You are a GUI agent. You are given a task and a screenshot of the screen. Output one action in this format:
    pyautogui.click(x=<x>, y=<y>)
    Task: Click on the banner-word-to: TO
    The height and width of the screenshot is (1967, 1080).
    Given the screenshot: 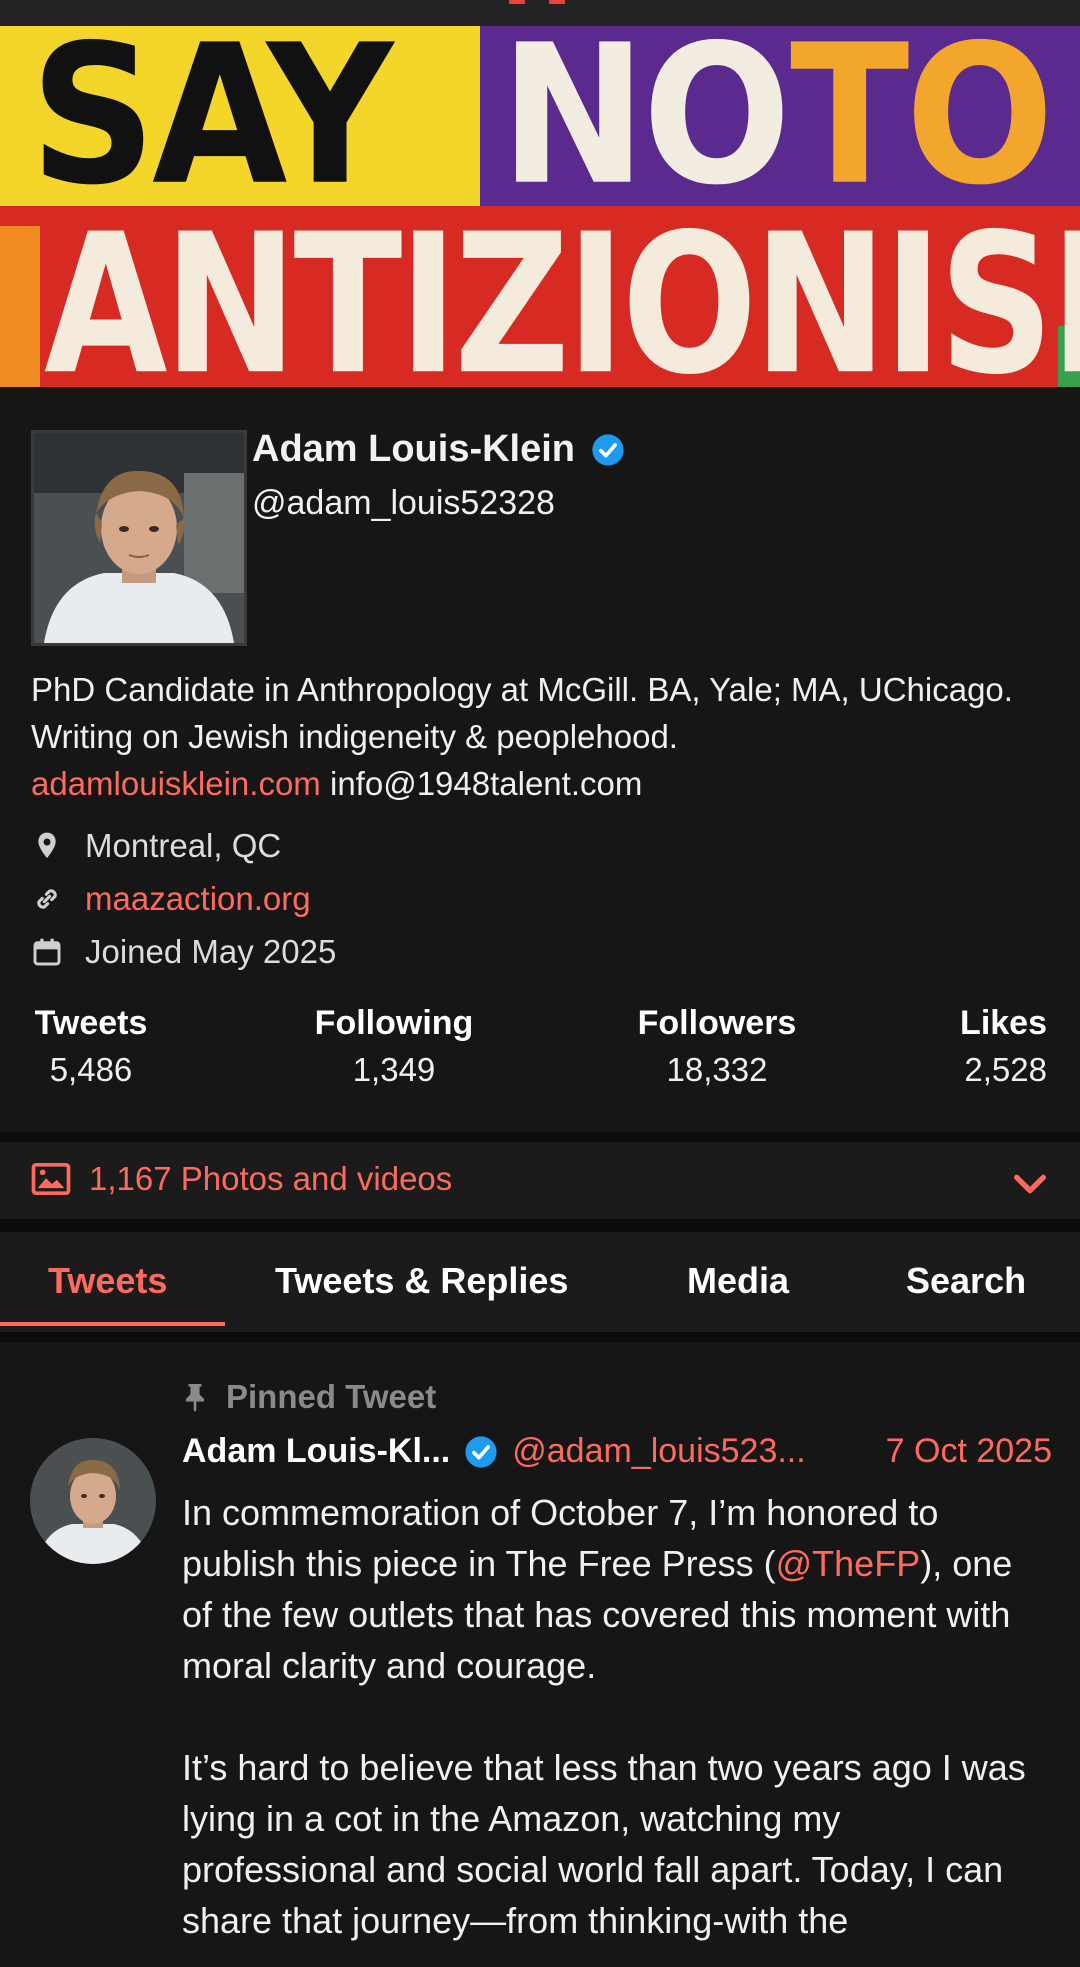 What is the action you would take?
    pyautogui.click(x=922, y=127)
    